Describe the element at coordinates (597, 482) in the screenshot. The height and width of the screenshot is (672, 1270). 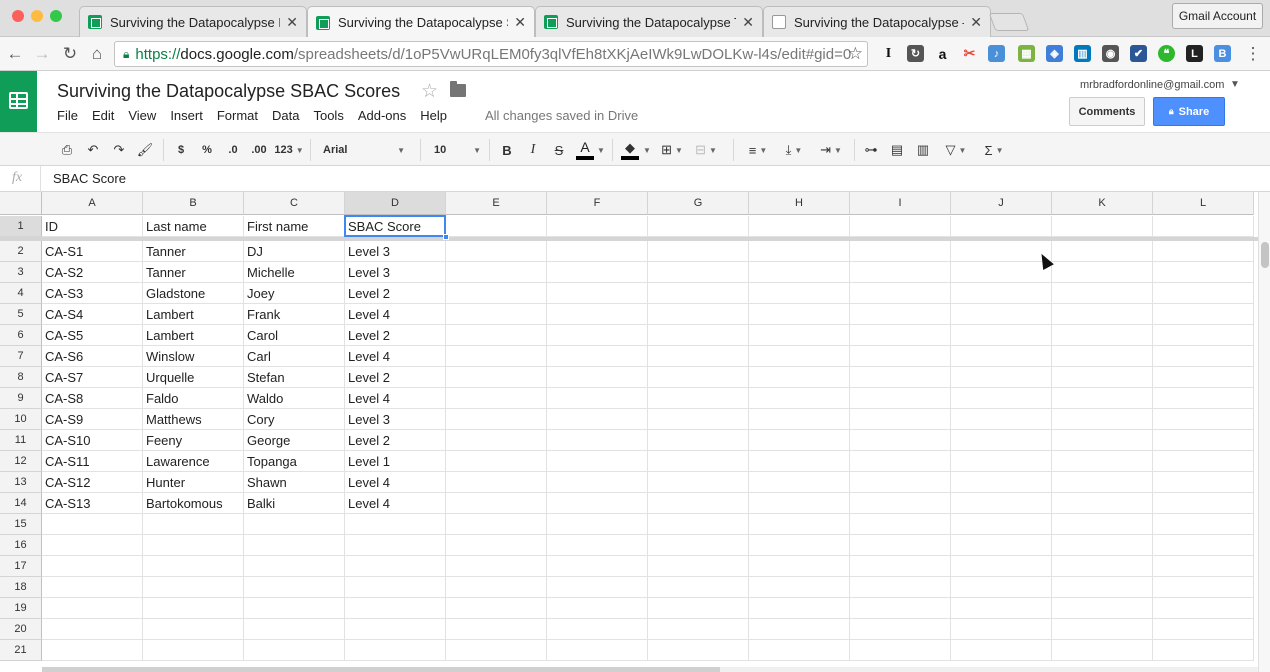
I see `cell-f13` at that location.